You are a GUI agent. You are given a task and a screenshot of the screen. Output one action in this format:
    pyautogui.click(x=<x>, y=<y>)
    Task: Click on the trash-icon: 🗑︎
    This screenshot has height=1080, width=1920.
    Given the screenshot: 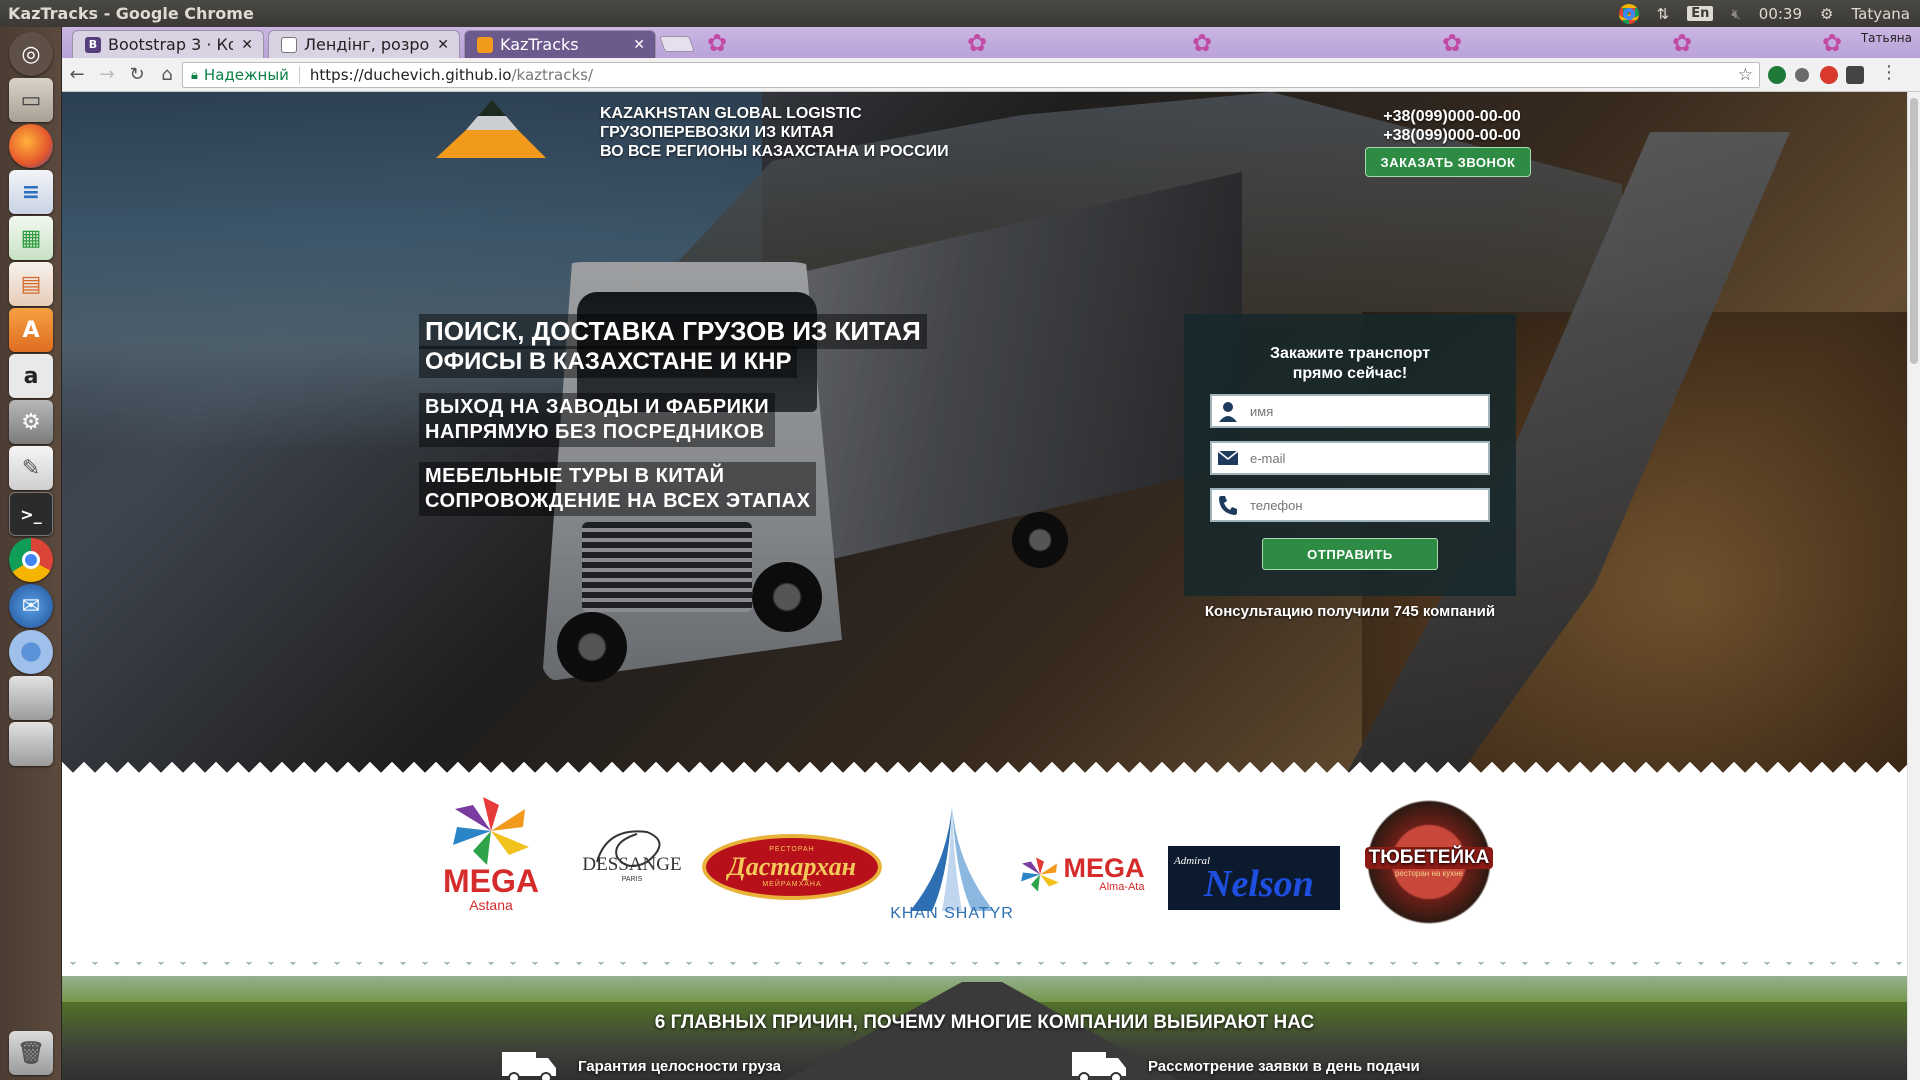 What is the action you would take?
    pyautogui.click(x=31, y=1053)
    